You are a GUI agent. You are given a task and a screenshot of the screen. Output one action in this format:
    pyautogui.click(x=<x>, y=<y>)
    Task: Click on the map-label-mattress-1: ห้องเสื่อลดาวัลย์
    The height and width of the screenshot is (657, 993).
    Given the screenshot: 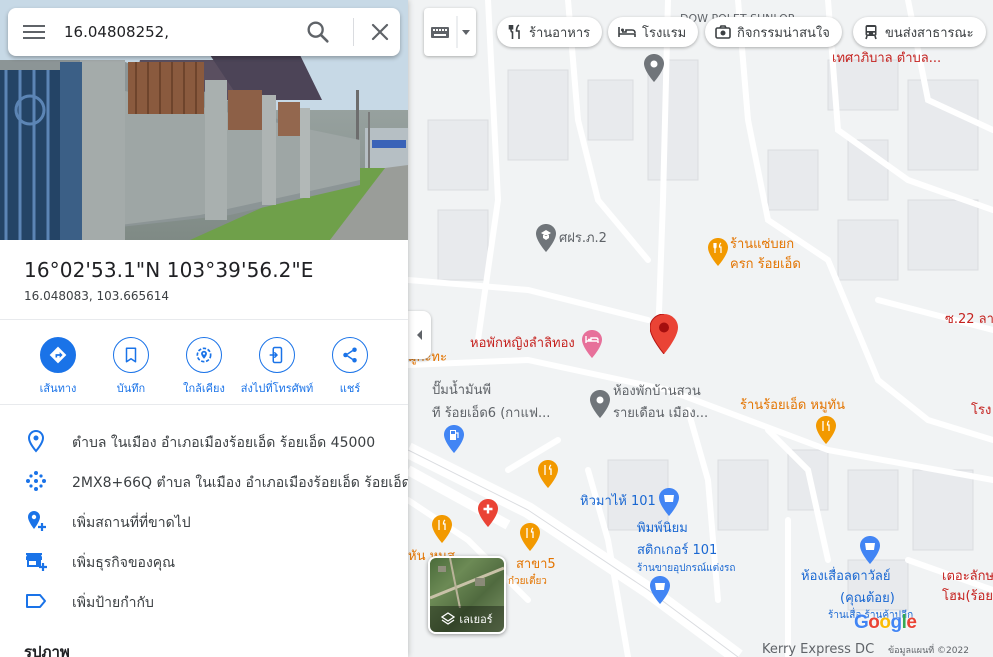 What is the action you would take?
    pyautogui.click(x=846, y=576)
    